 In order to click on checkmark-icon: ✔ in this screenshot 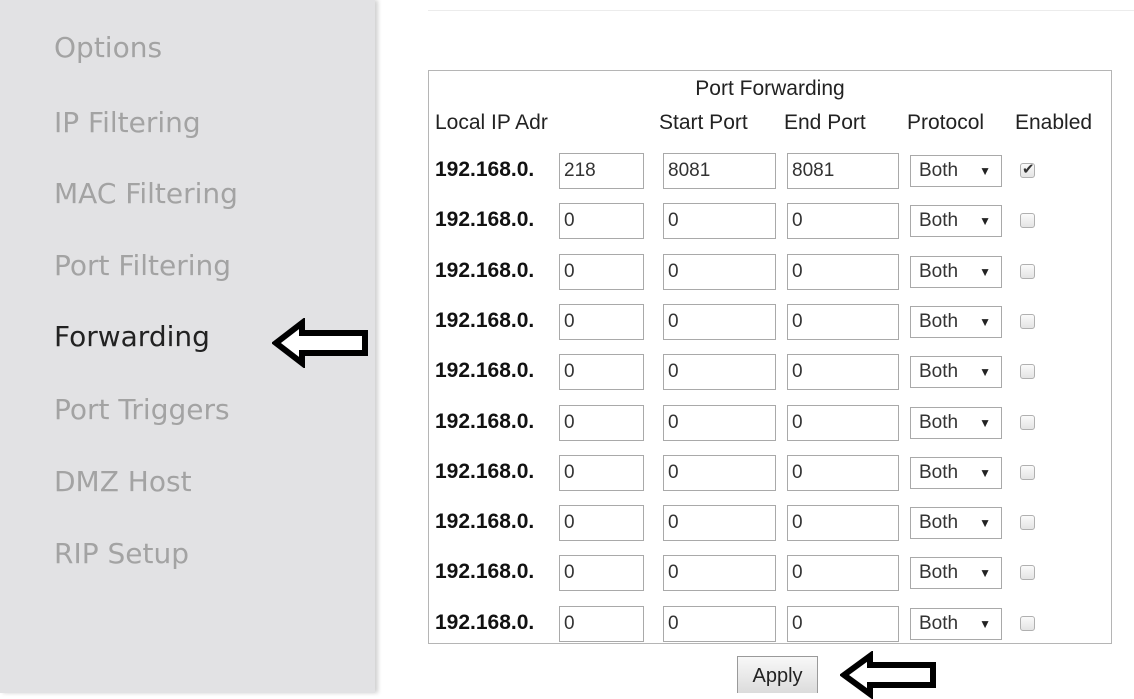, I will do `click(1028, 169)`.